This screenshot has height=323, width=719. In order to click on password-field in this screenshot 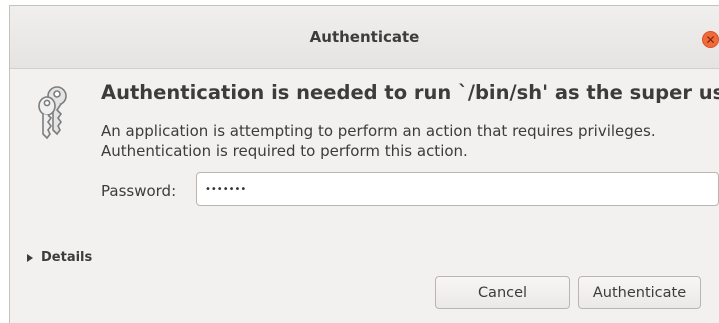, I will do `click(457, 189)`.